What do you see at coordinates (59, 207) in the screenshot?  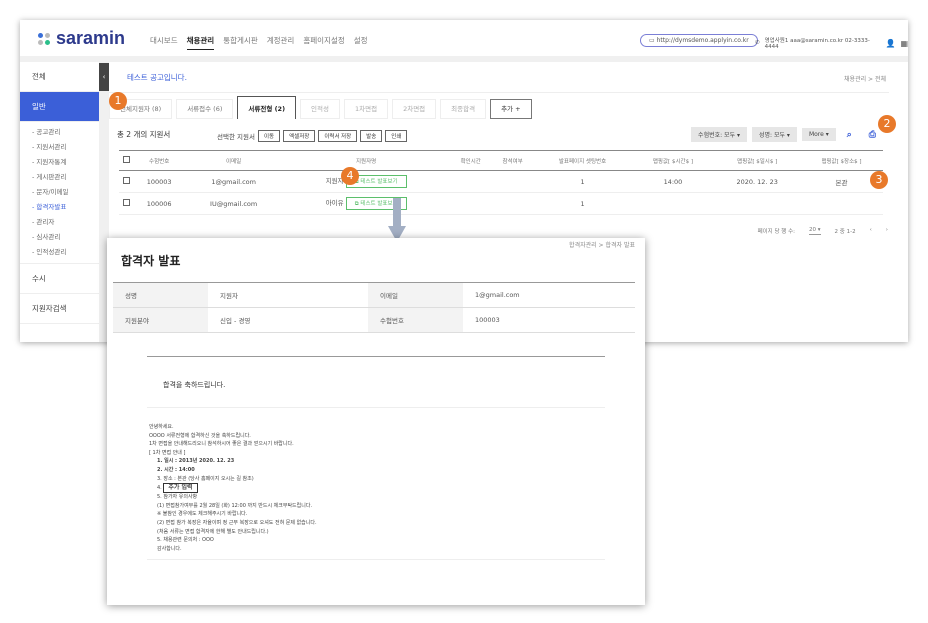 I see `sidebar-sub-announce: - 합격자발표` at bounding box center [59, 207].